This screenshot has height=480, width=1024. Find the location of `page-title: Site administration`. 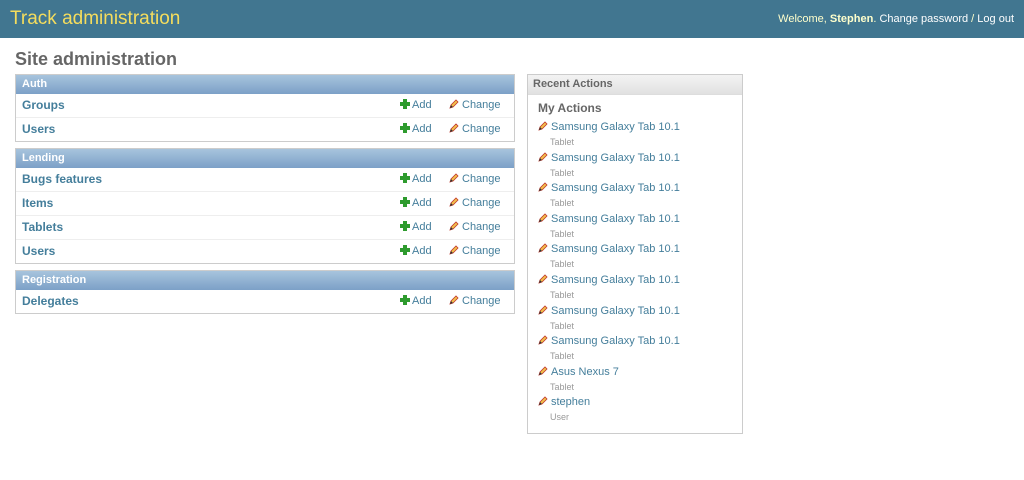

page-title: Site administration is located at coordinates (96, 59).